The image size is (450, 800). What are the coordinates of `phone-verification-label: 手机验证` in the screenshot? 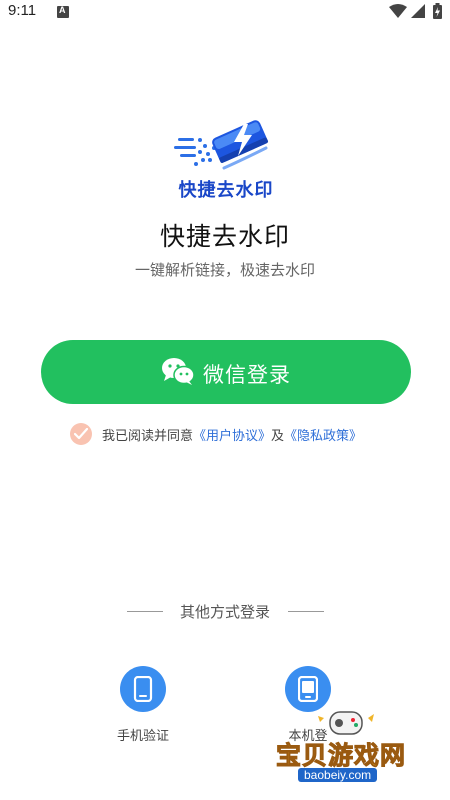 It's located at (142, 736).